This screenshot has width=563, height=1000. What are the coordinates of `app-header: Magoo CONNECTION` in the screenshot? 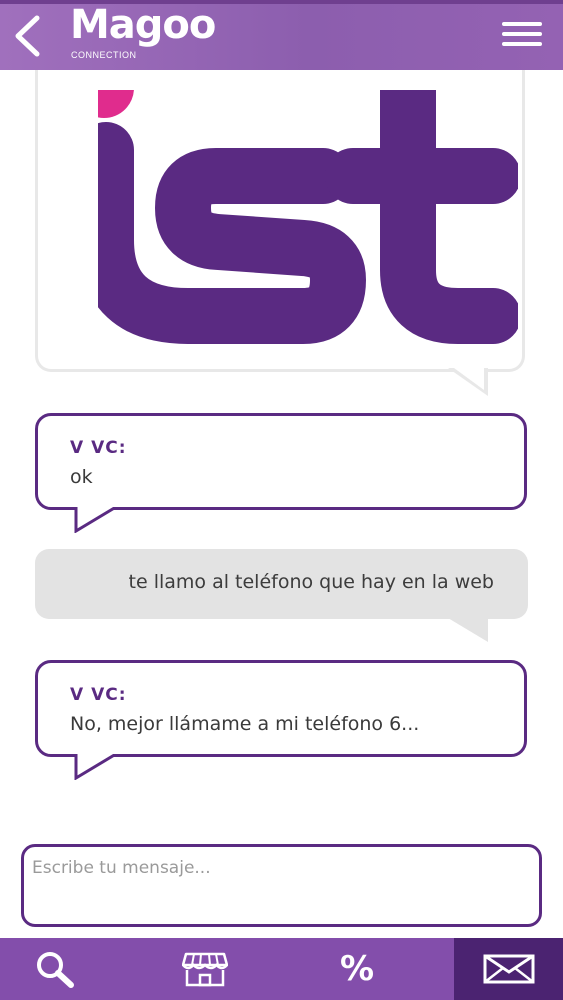 It's located at (281, 35).